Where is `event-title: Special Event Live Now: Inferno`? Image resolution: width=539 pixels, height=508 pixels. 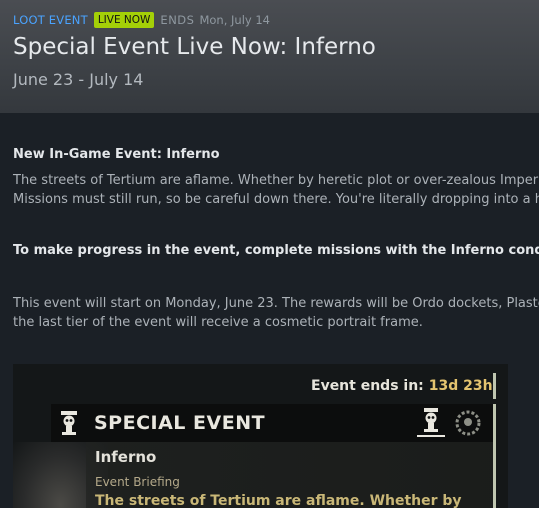
event-title: Special Event Live Now: Inferno is located at coordinates (194, 47).